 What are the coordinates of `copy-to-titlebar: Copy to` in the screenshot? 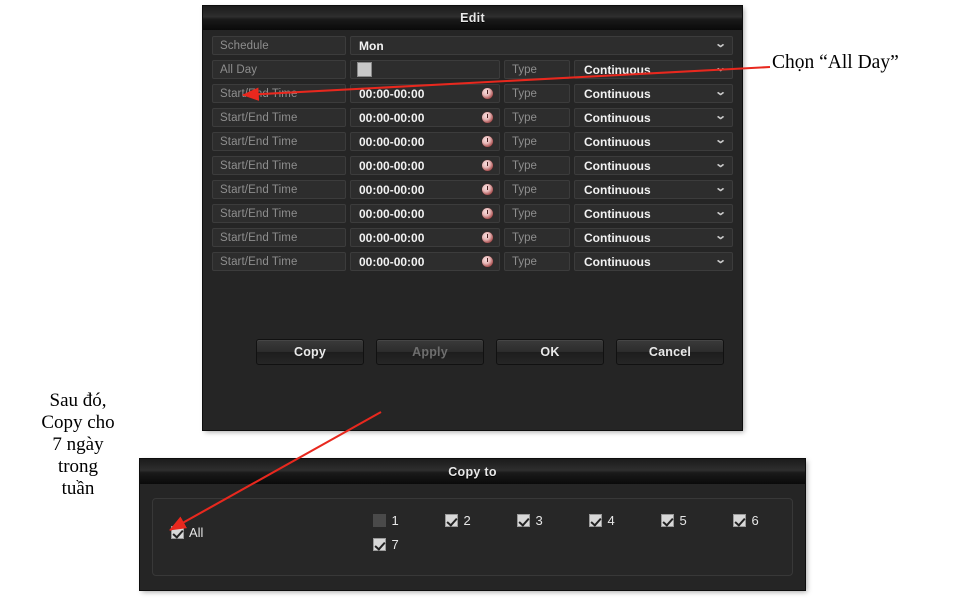 It's located at (472, 471).